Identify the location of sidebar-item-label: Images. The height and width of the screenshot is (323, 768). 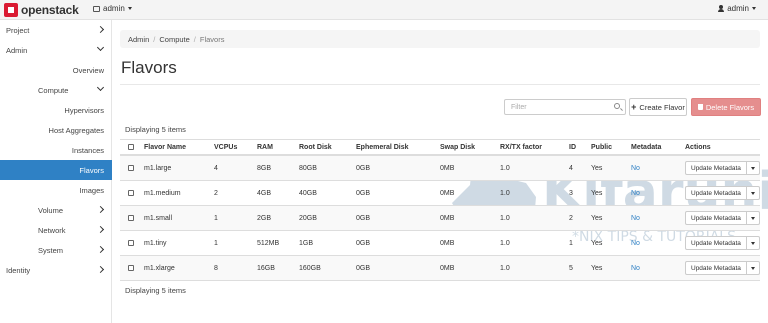
(91, 190).